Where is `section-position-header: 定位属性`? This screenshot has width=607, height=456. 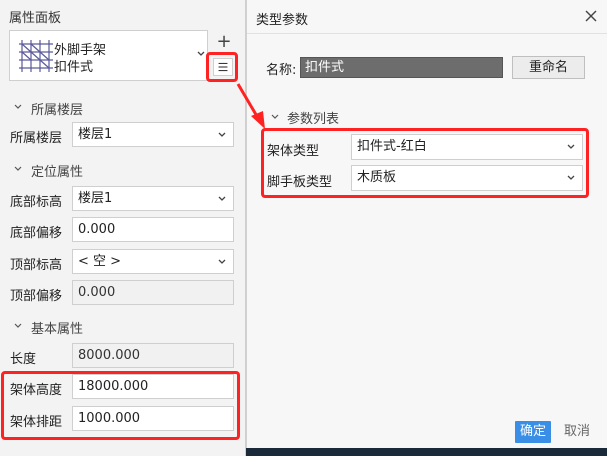
section-position-header: 定位属性 is located at coordinates (123, 170).